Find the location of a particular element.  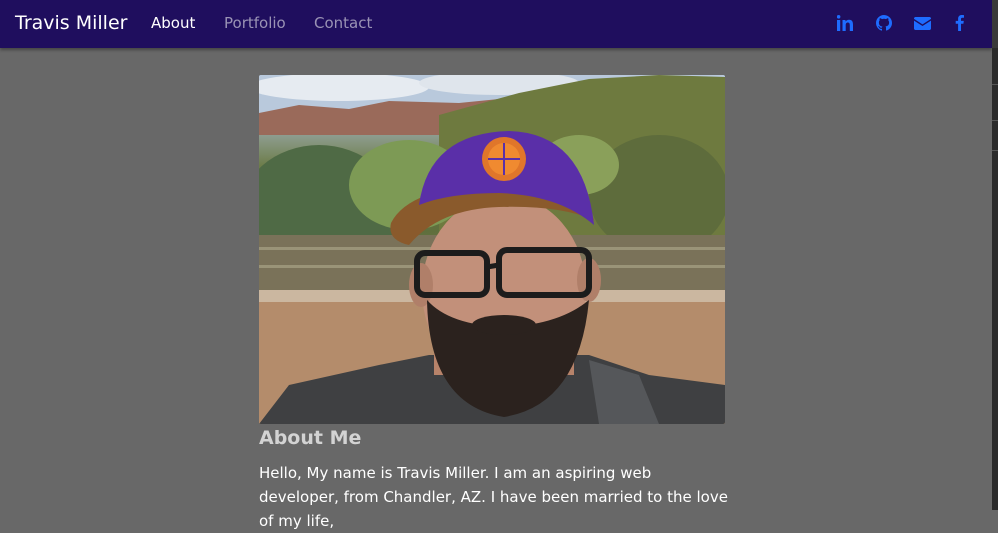

brand-link: Travis Miller is located at coordinates (71, 23).